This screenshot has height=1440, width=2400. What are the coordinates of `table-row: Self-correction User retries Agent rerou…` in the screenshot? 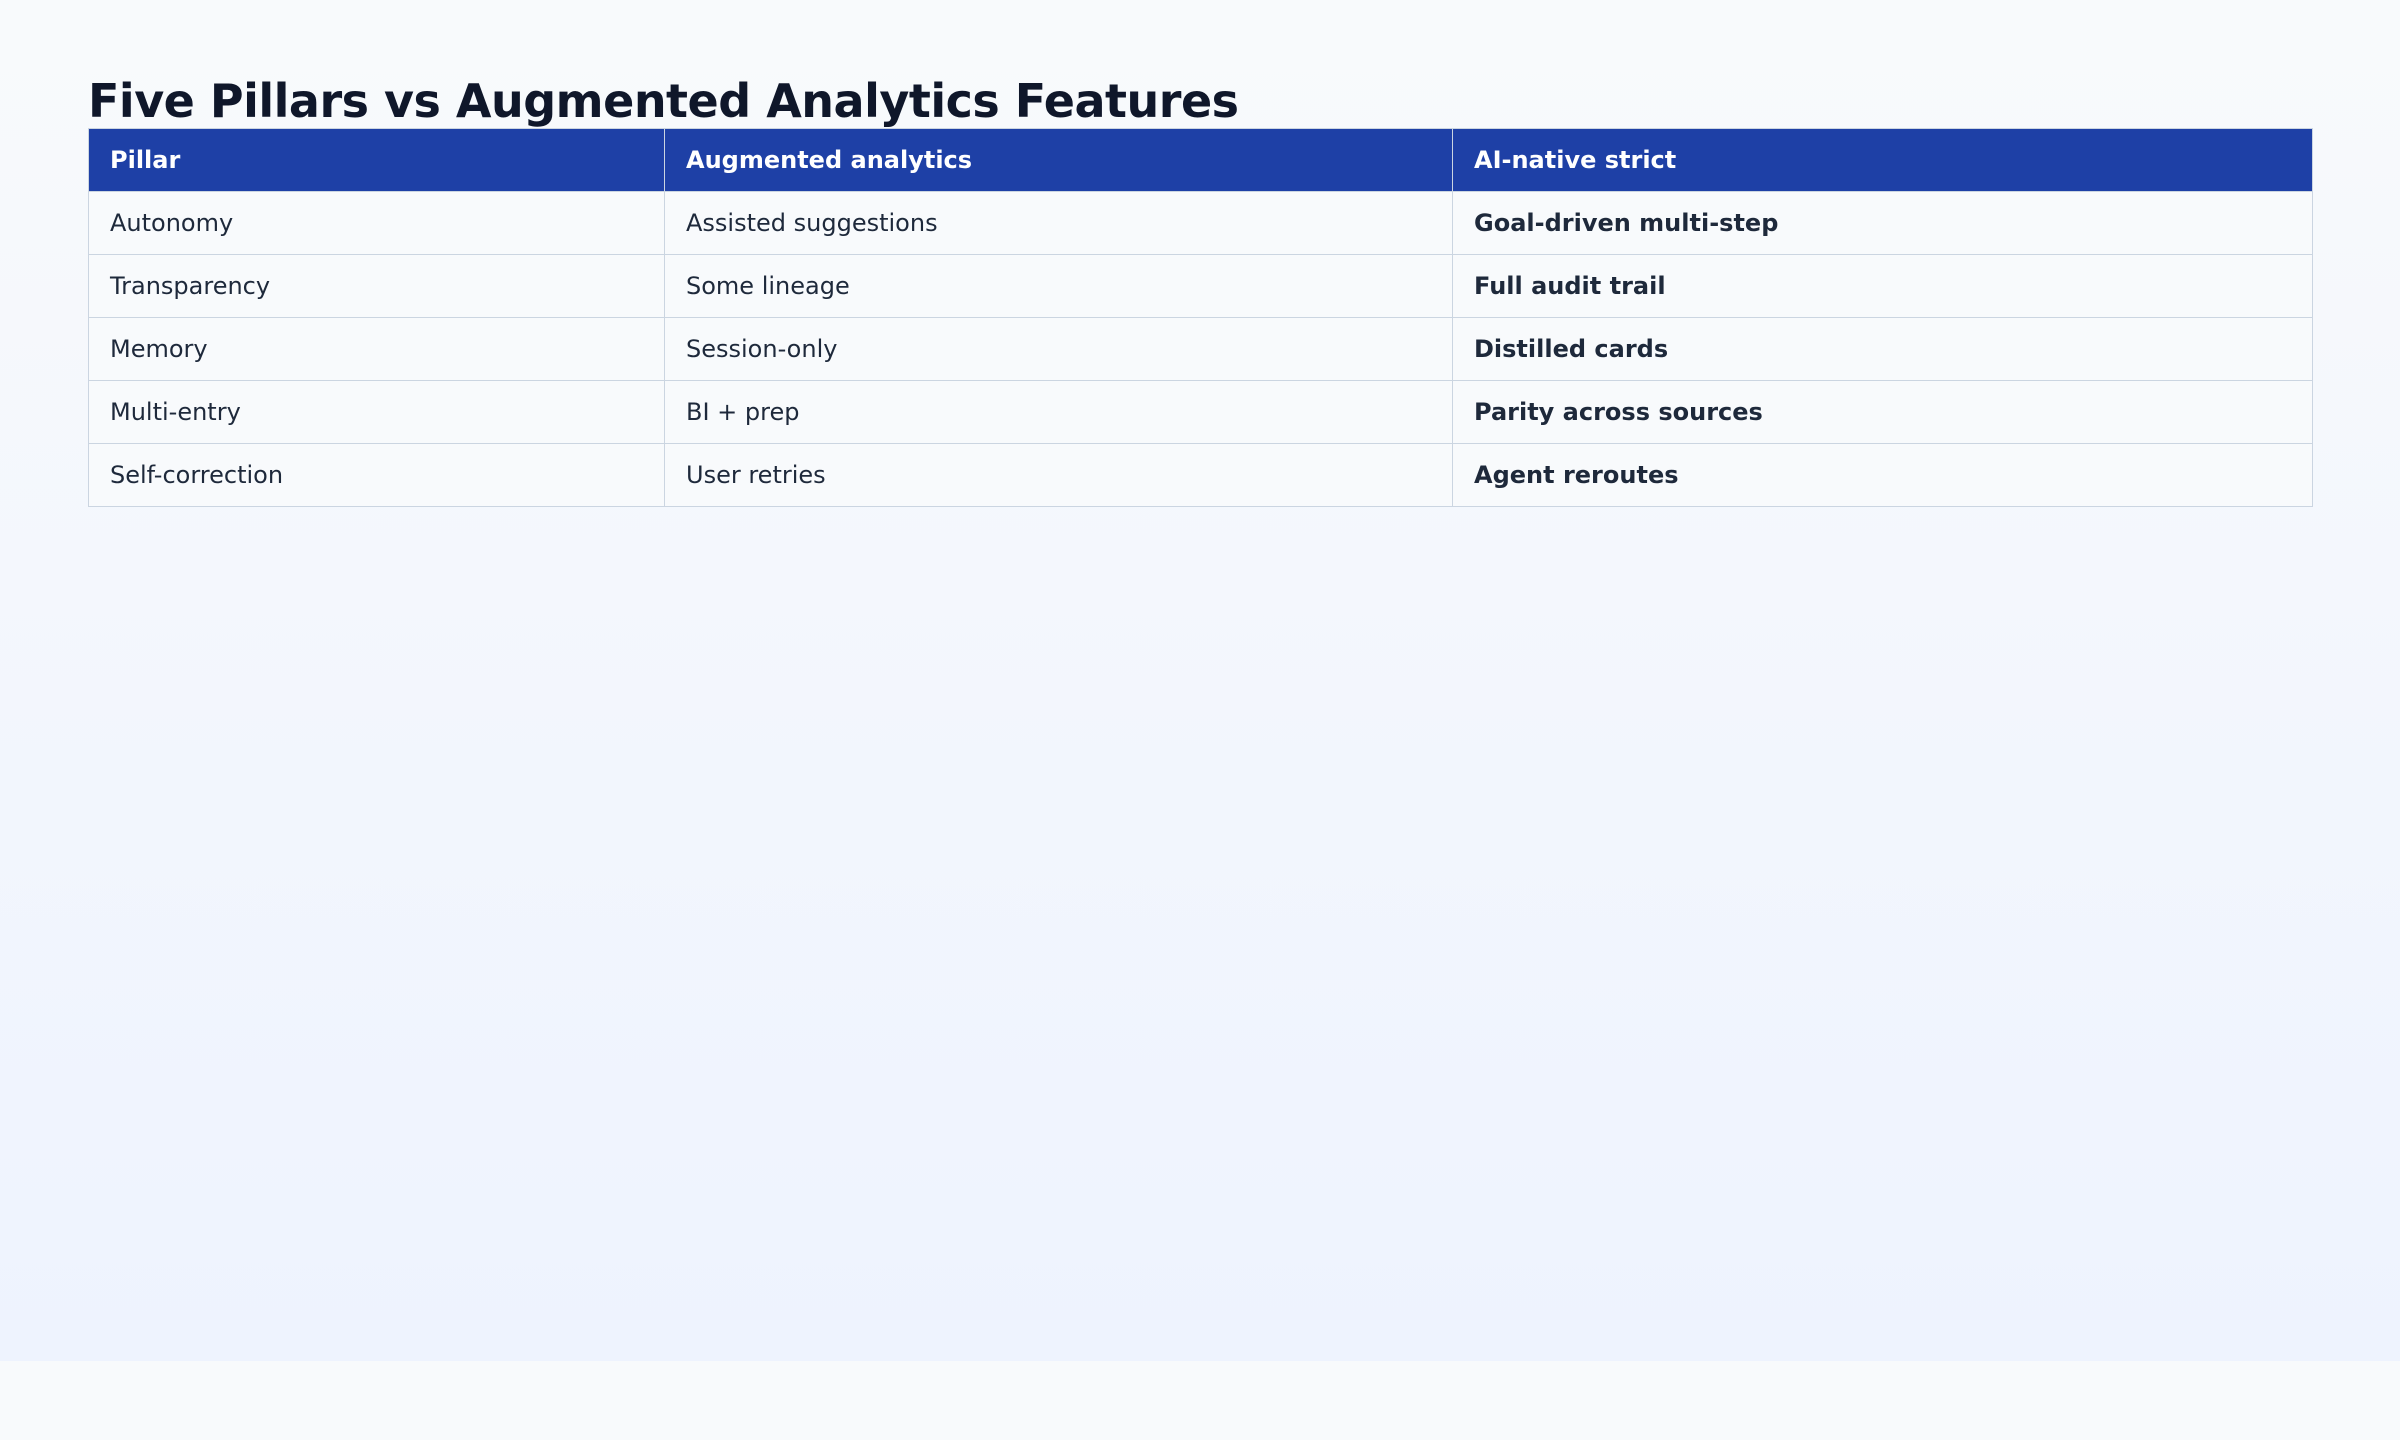 It's located at (1200, 475).